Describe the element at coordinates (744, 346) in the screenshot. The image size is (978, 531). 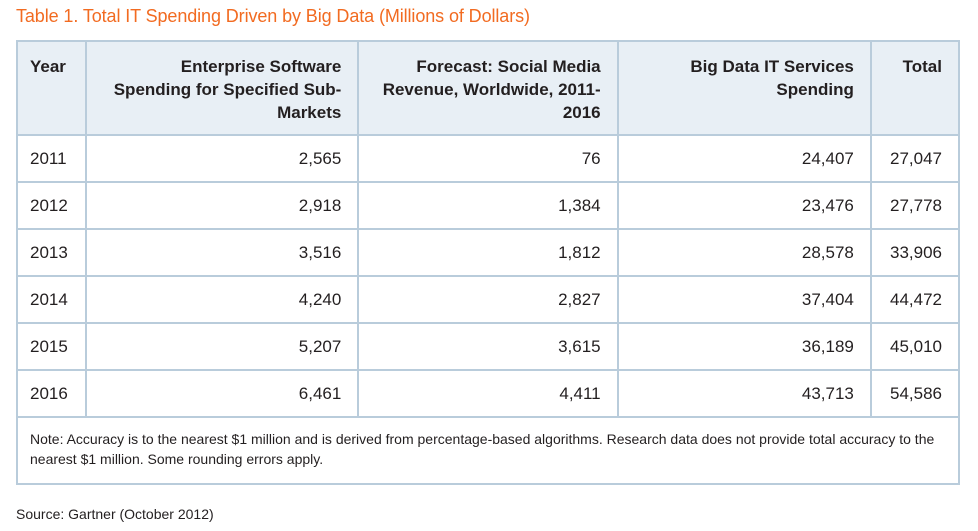
I see `cell-big-data-services: 36,189` at that location.